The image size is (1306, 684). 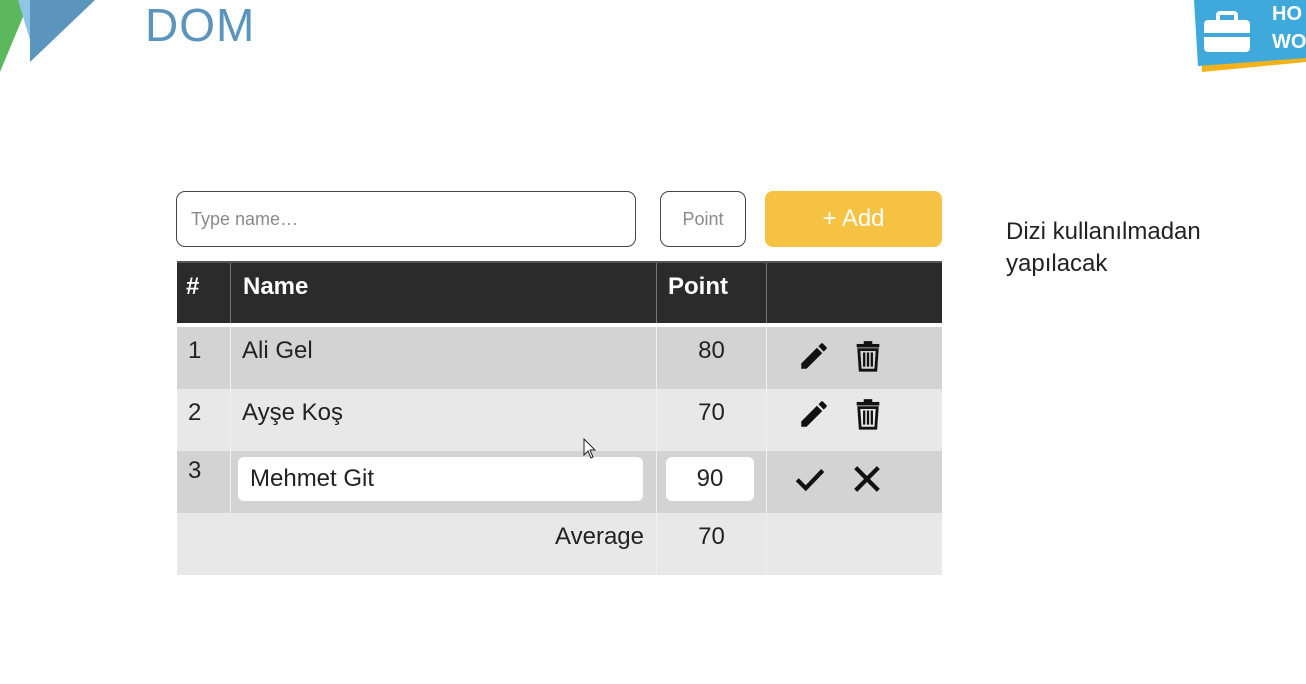 I want to click on header-name: Name, so click(x=444, y=293).